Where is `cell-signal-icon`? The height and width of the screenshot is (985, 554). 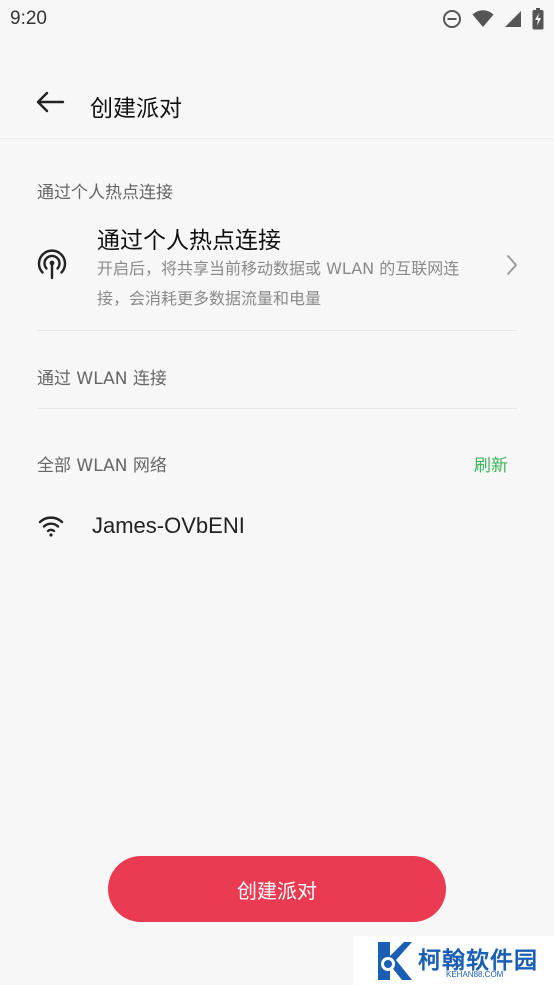 cell-signal-icon is located at coordinates (513, 19).